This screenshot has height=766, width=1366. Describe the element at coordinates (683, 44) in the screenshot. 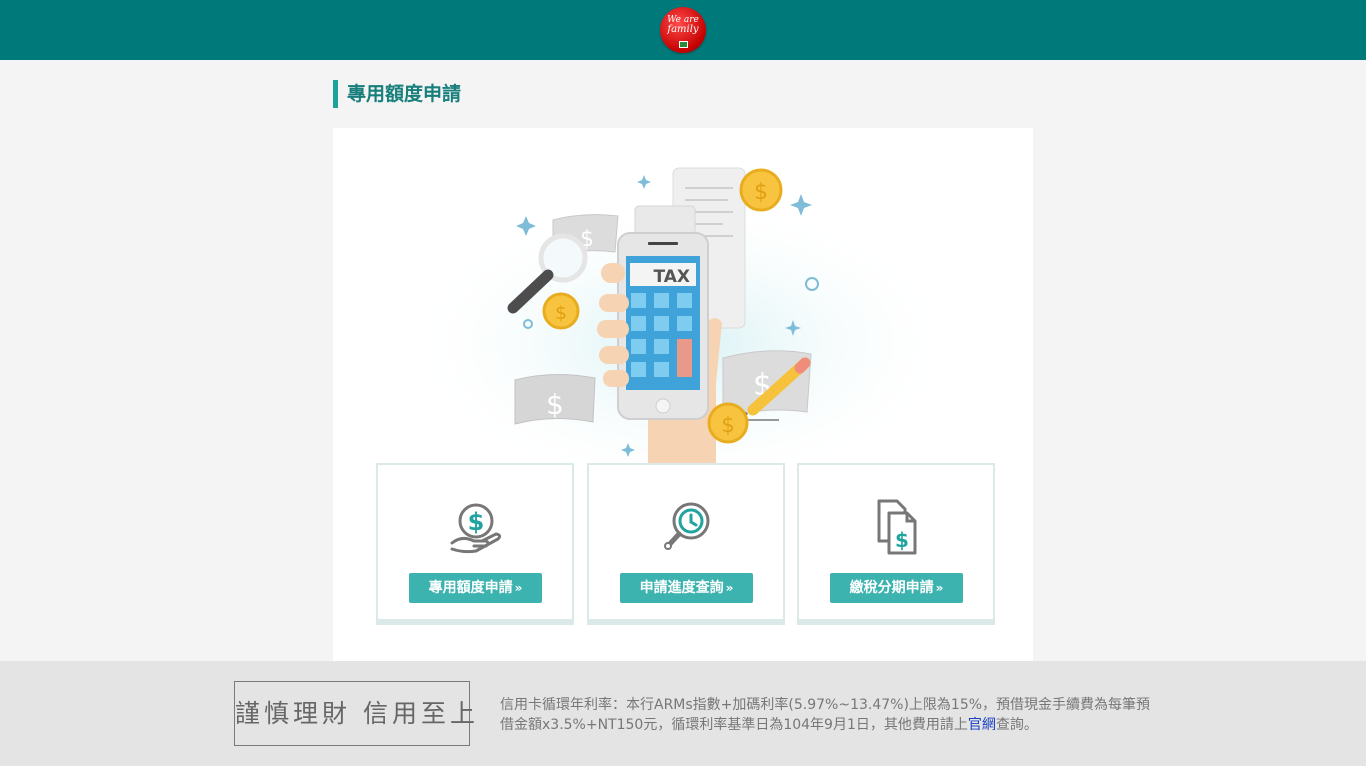

I see `logo-mark` at that location.